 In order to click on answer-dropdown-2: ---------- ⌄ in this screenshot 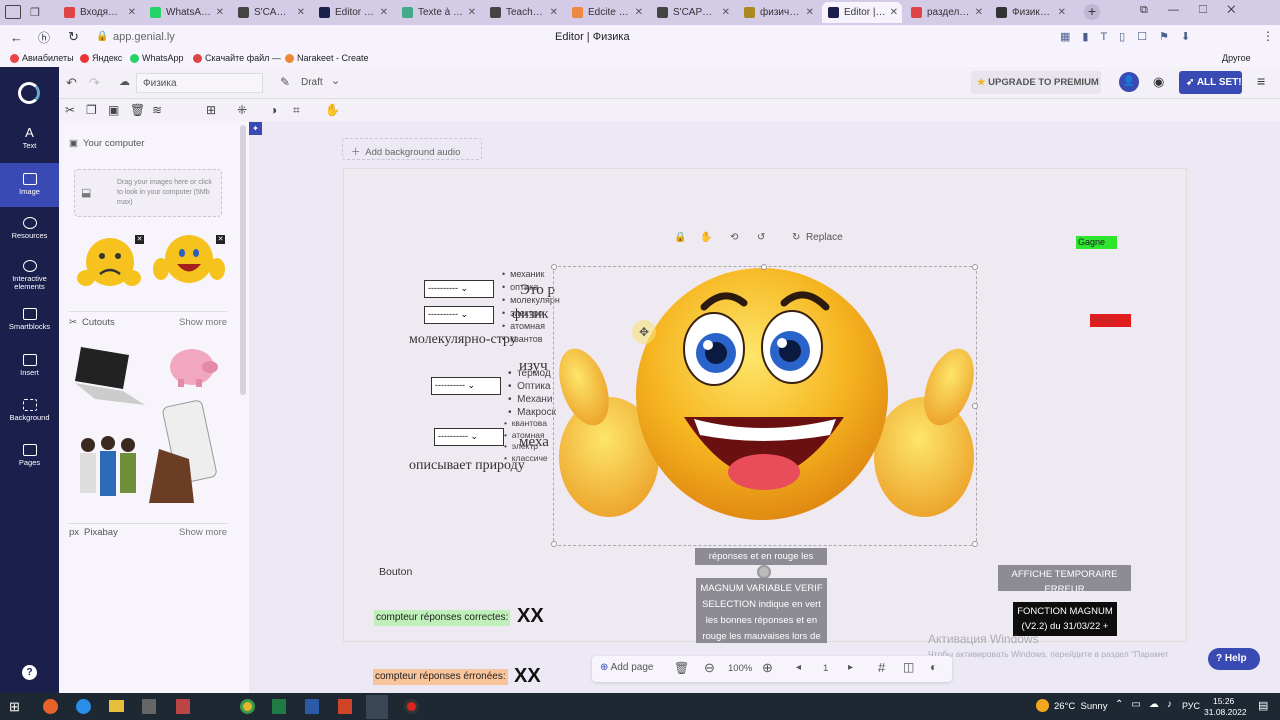, I will do `click(459, 315)`.